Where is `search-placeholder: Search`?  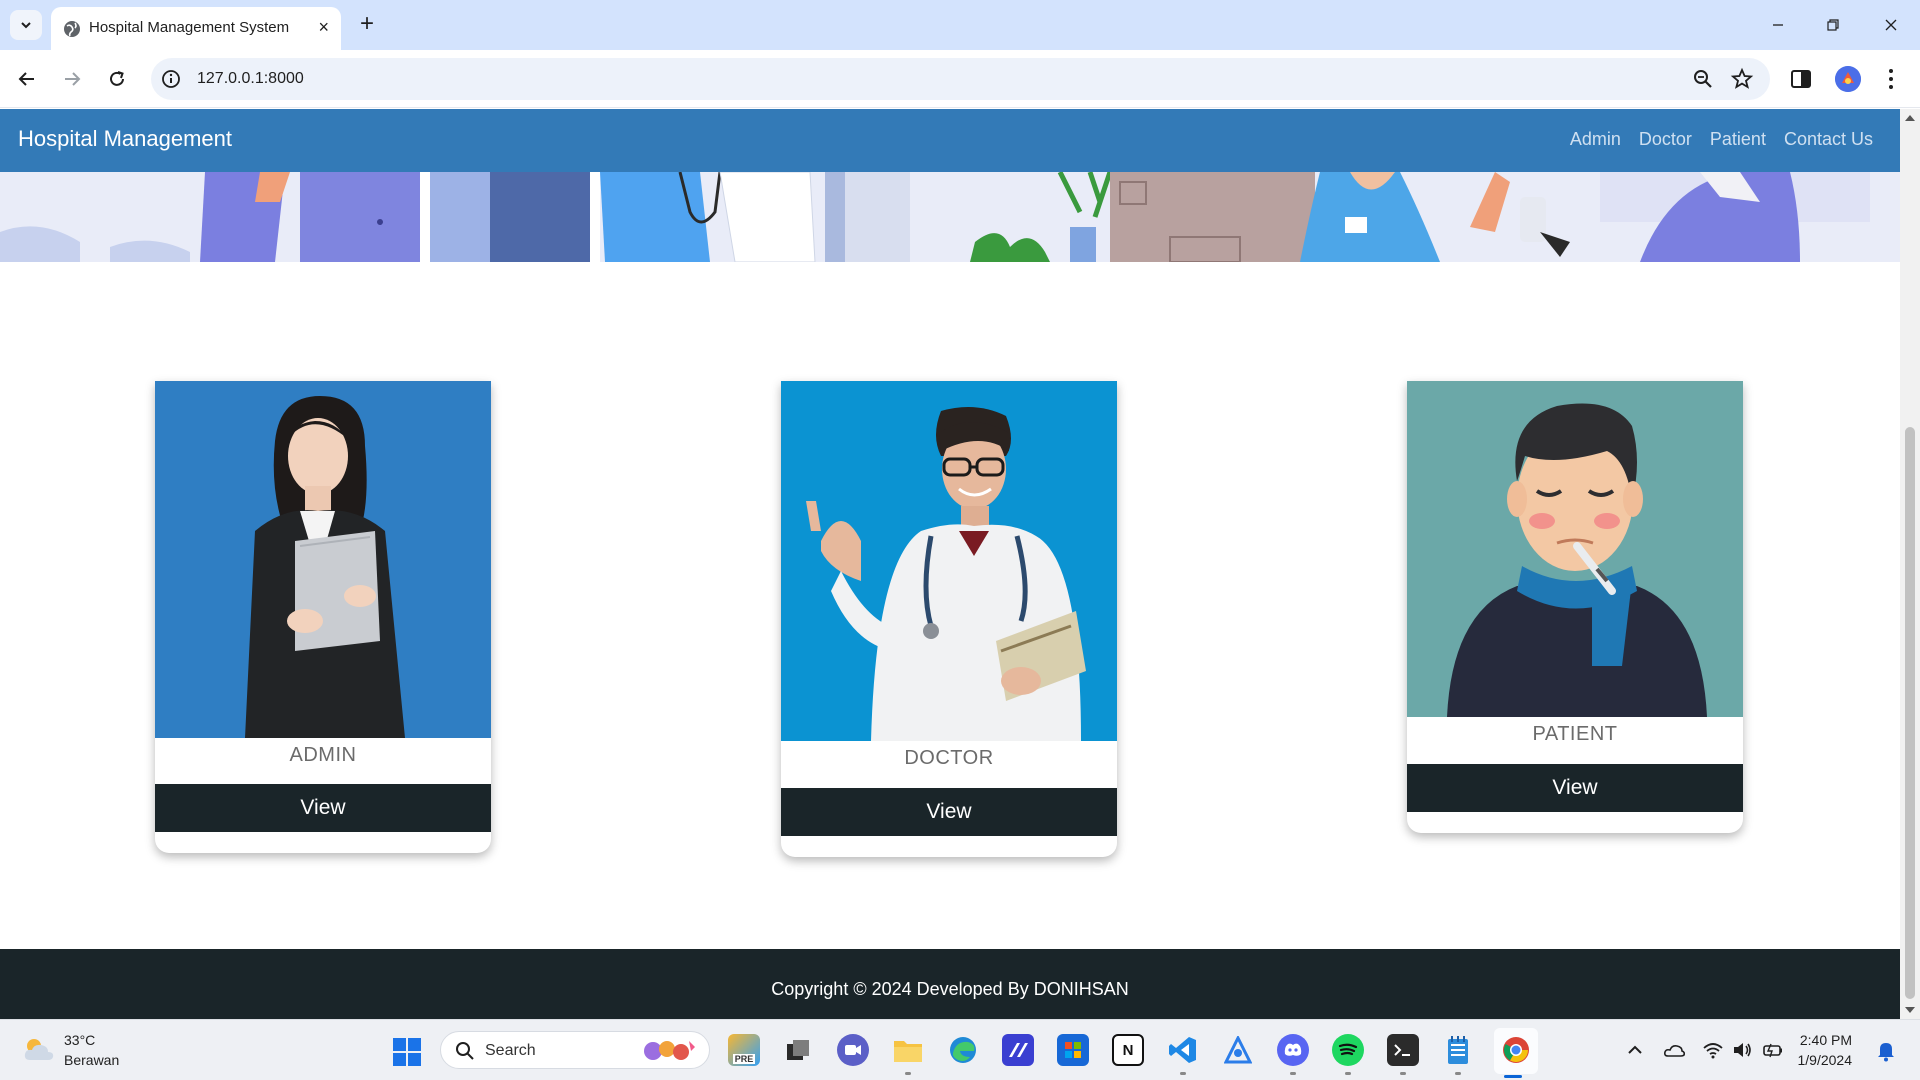
search-placeholder: Search is located at coordinates (510, 1050).